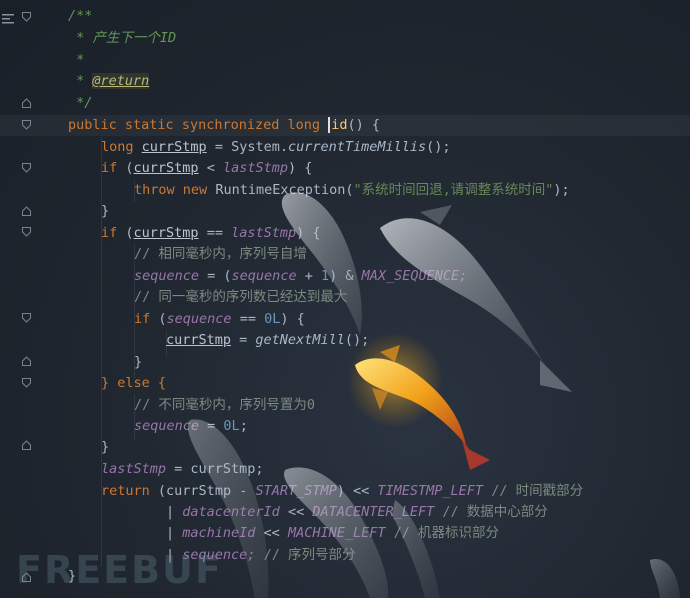  Describe the element at coordinates (476, 298) in the screenshot. I see `koi-white-large` at that location.